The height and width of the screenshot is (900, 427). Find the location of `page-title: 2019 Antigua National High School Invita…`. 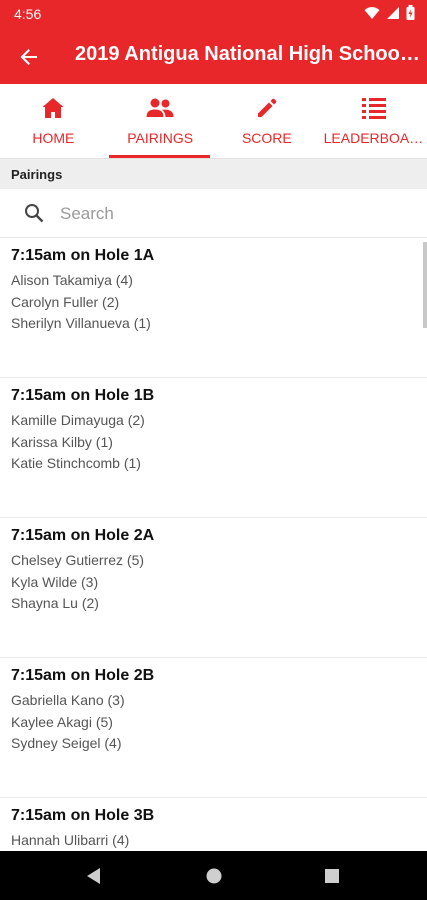

page-title: 2019 Antigua National High School Invita… is located at coordinates (247, 54).